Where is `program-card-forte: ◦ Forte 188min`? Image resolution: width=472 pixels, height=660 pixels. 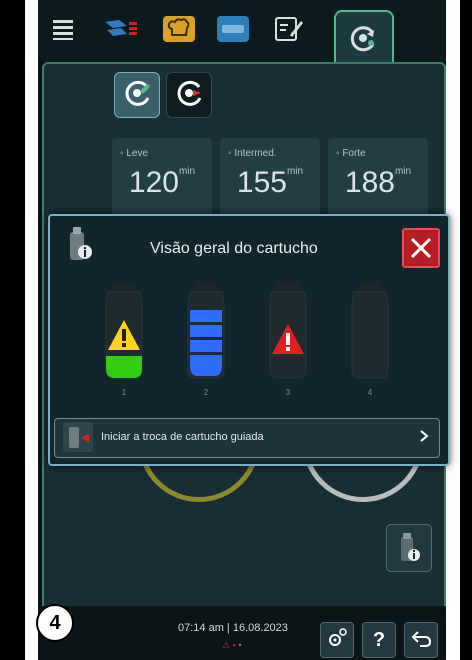 program-card-forte: ◦ Forte 188min is located at coordinates (378, 178).